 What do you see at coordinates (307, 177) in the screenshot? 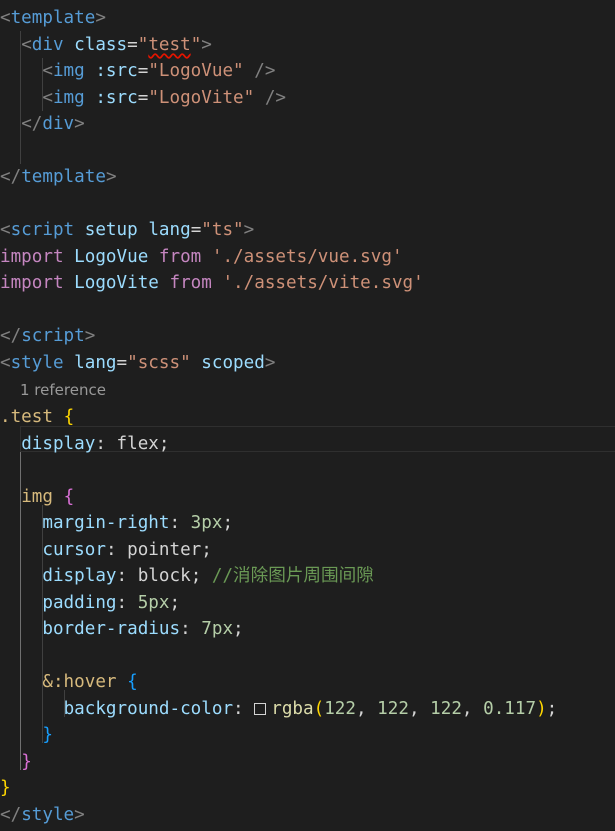
I see `code-line: </template>` at bounding box center [307, 177].